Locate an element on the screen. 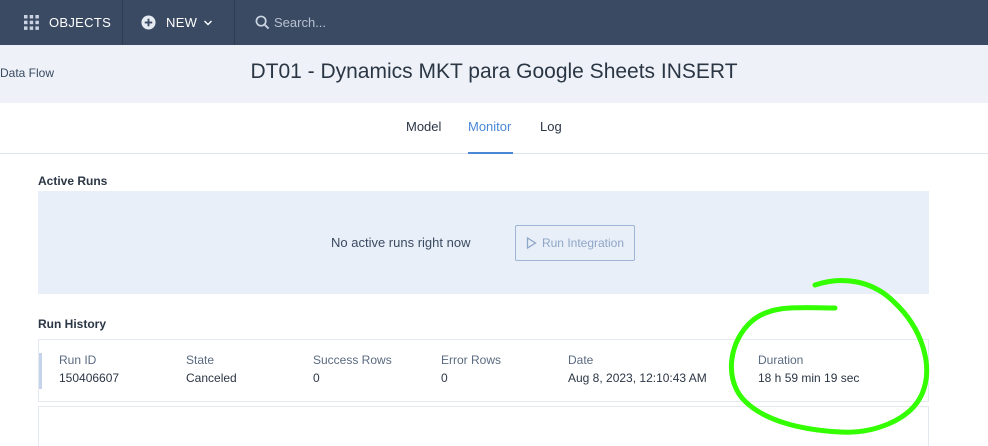 Image resolution: width=988 pixels, height=446 pixels. run-integration-button: Run Integration is located at coordinates (575, 243).